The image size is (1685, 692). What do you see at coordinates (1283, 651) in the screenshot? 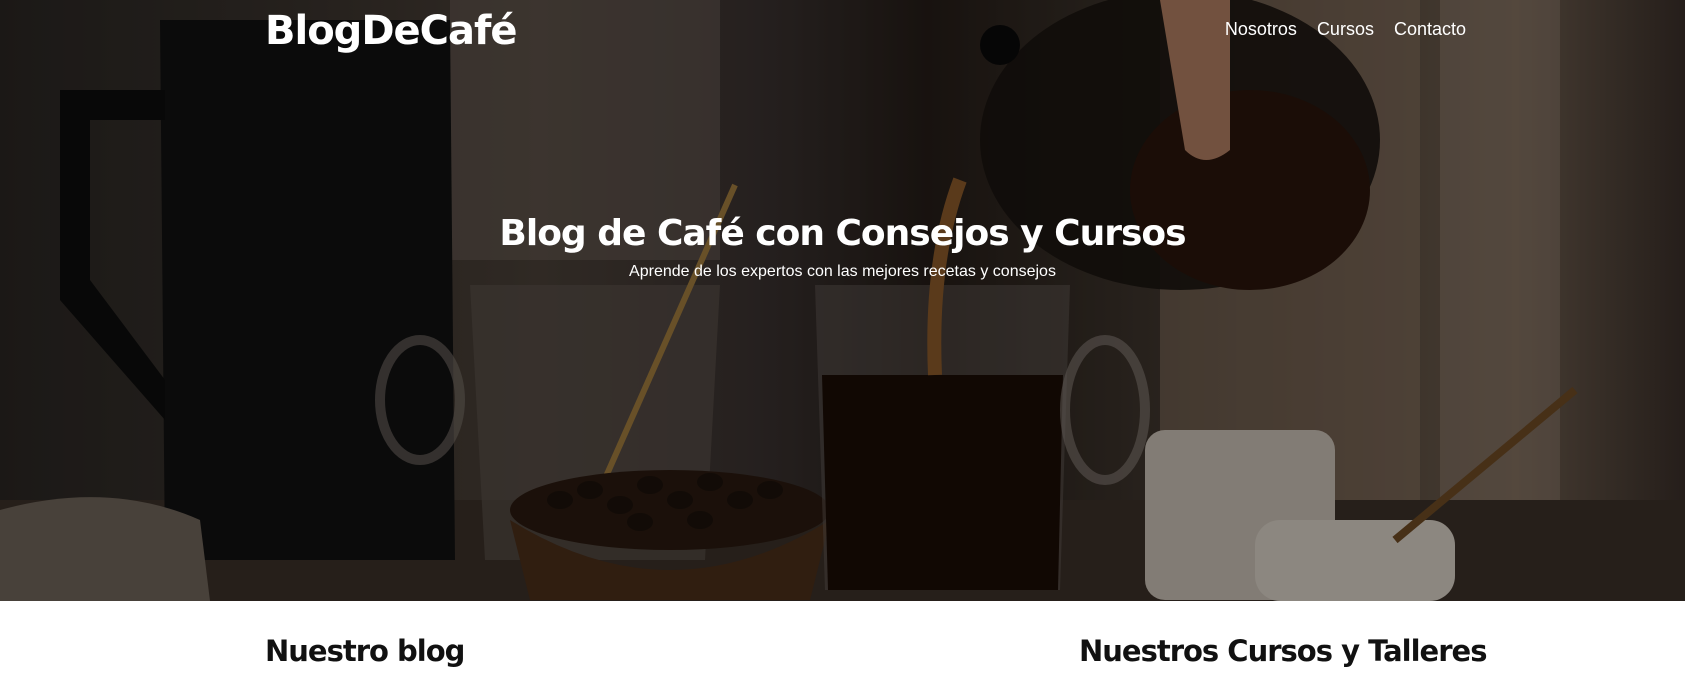
I see `courses-section-title: Nuestros Cursos y Talleres` at bounding box center [1283, 651].